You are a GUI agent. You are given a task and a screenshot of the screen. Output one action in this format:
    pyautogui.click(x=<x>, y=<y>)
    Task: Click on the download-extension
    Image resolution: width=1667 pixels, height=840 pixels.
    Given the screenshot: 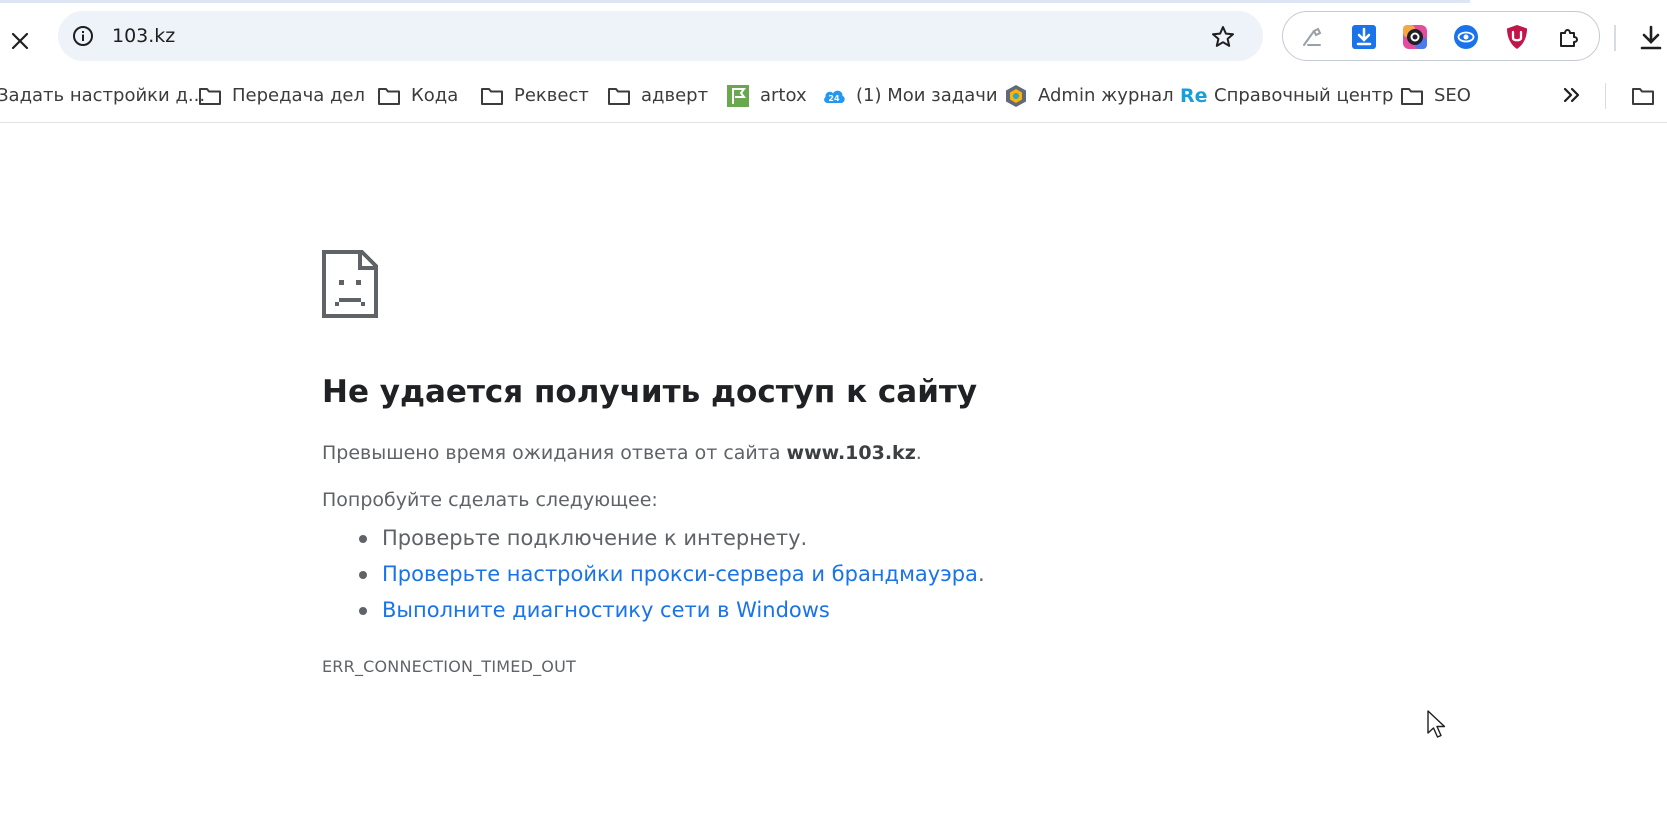 What is the action you would take?
    pyautogui.click(x=1364, y=37)
    